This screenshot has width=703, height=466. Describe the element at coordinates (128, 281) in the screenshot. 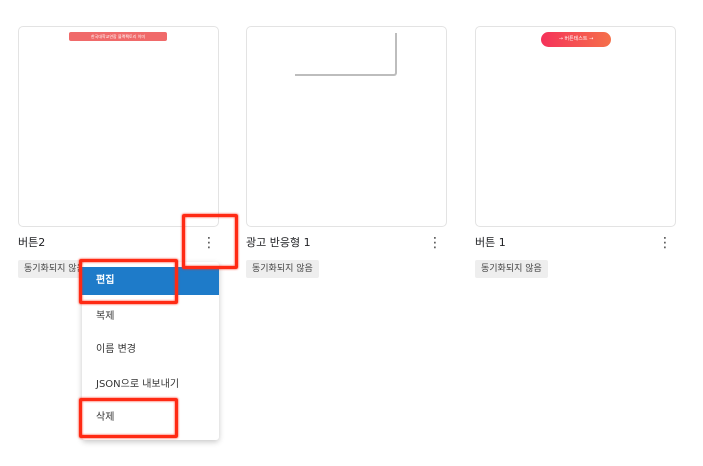

I see `highlight-edit-item` at that location.